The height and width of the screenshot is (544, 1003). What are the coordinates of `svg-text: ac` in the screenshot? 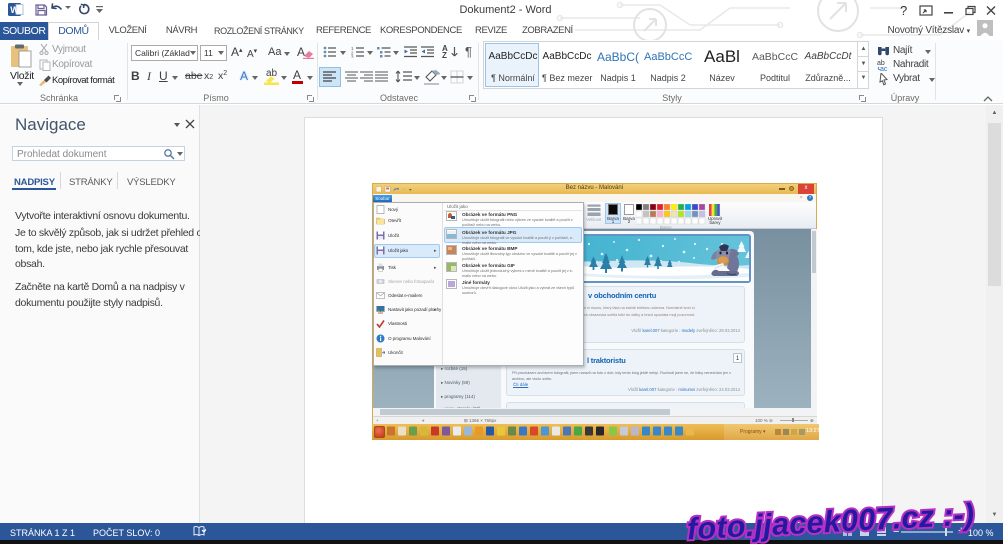 It's located at (884, 68).